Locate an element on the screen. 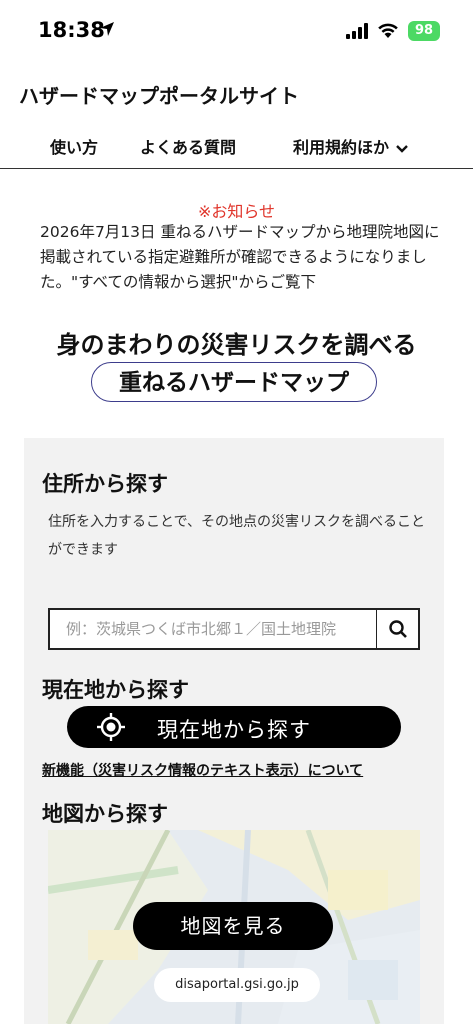 This screenshot has height=1024, width=473. nav-item-terms: 利用規約ほか is located at coordinates (351, 146).